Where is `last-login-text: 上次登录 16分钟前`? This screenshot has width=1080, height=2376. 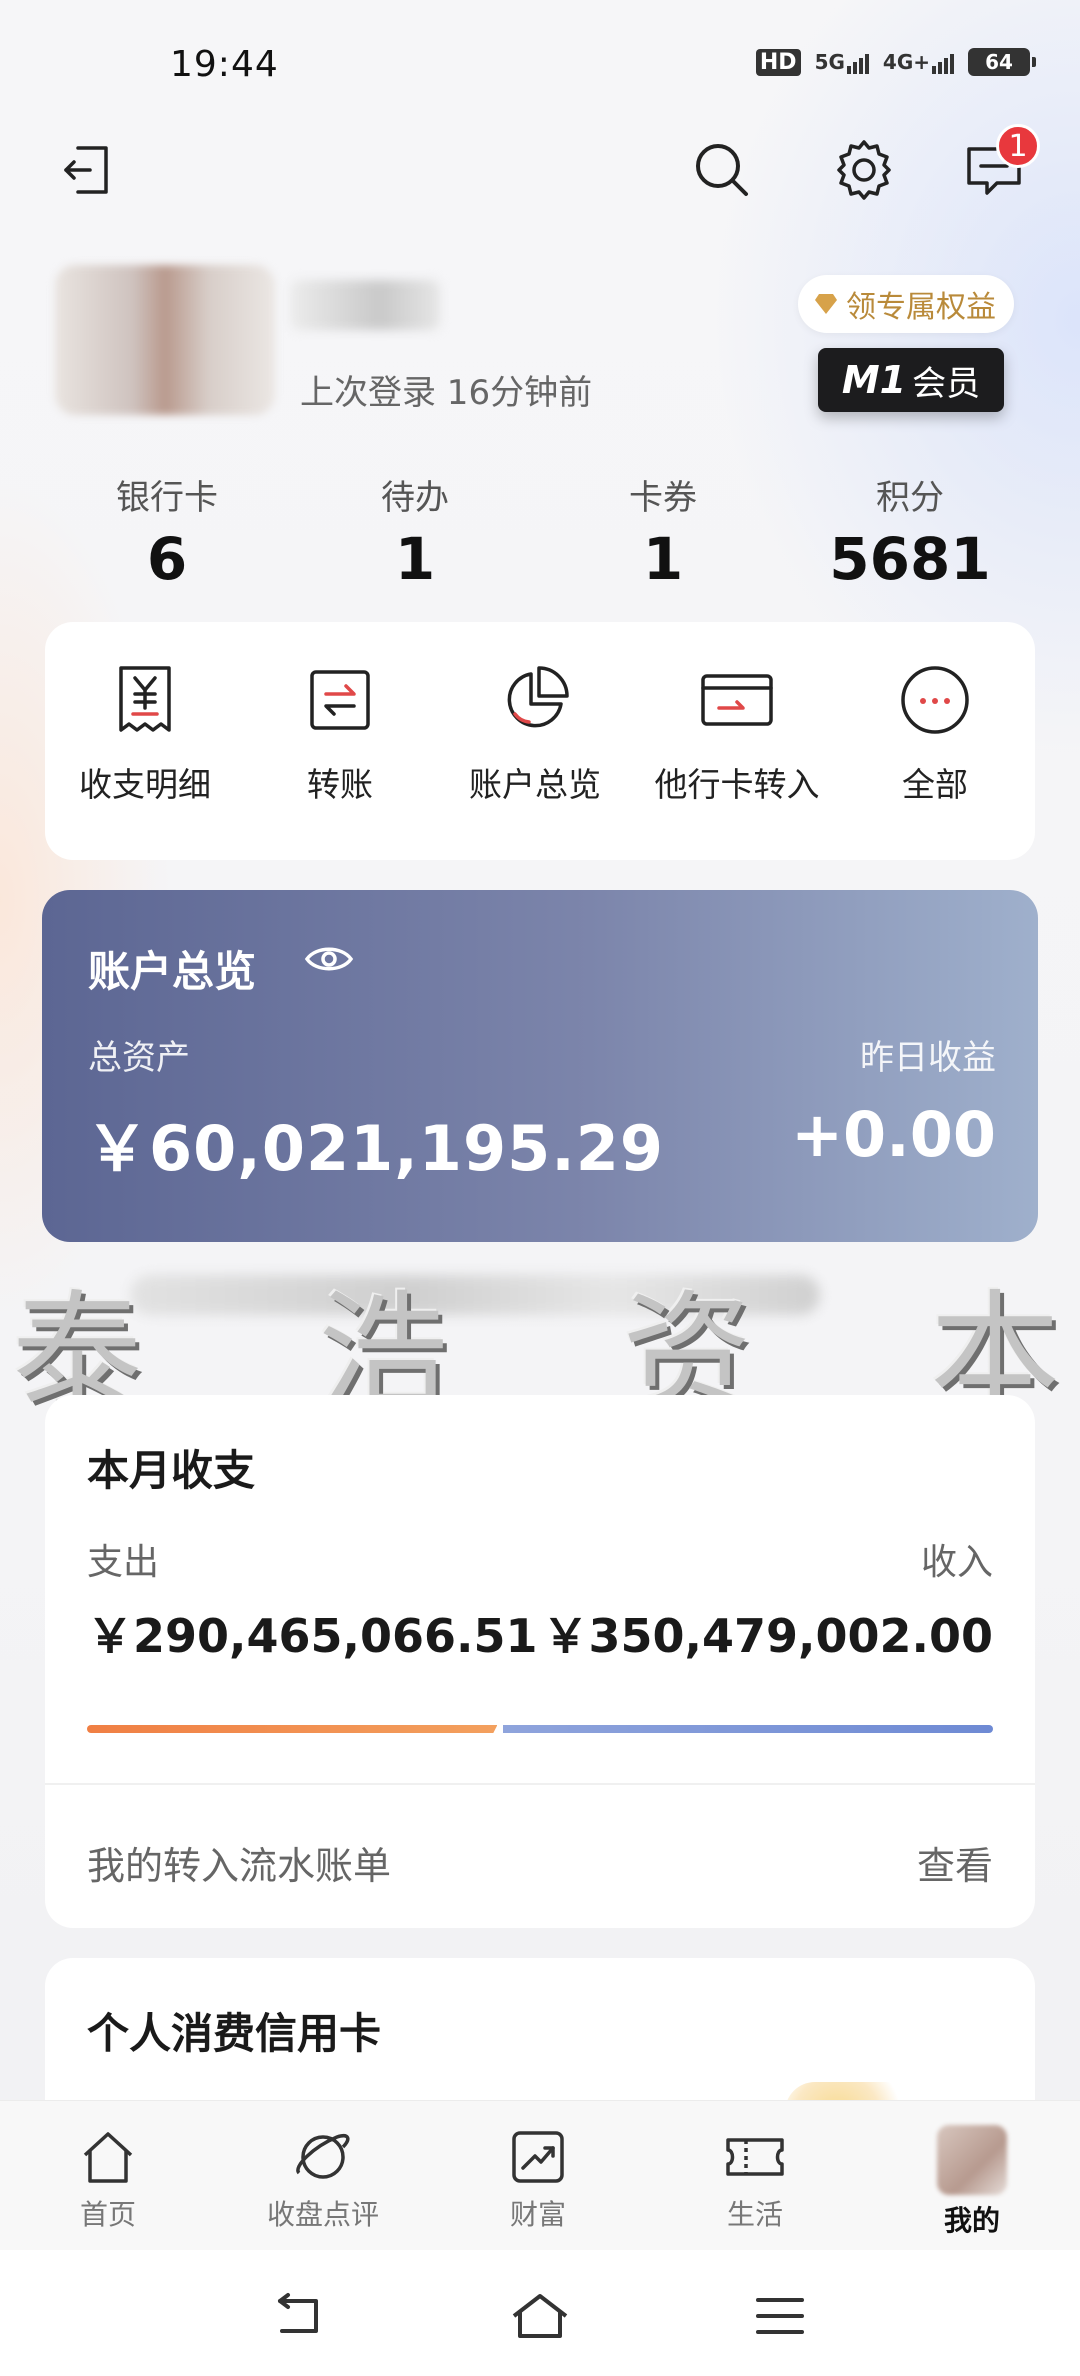
last-login-text: 上次登录 16分钟前 is located at coordinates (446, 393).